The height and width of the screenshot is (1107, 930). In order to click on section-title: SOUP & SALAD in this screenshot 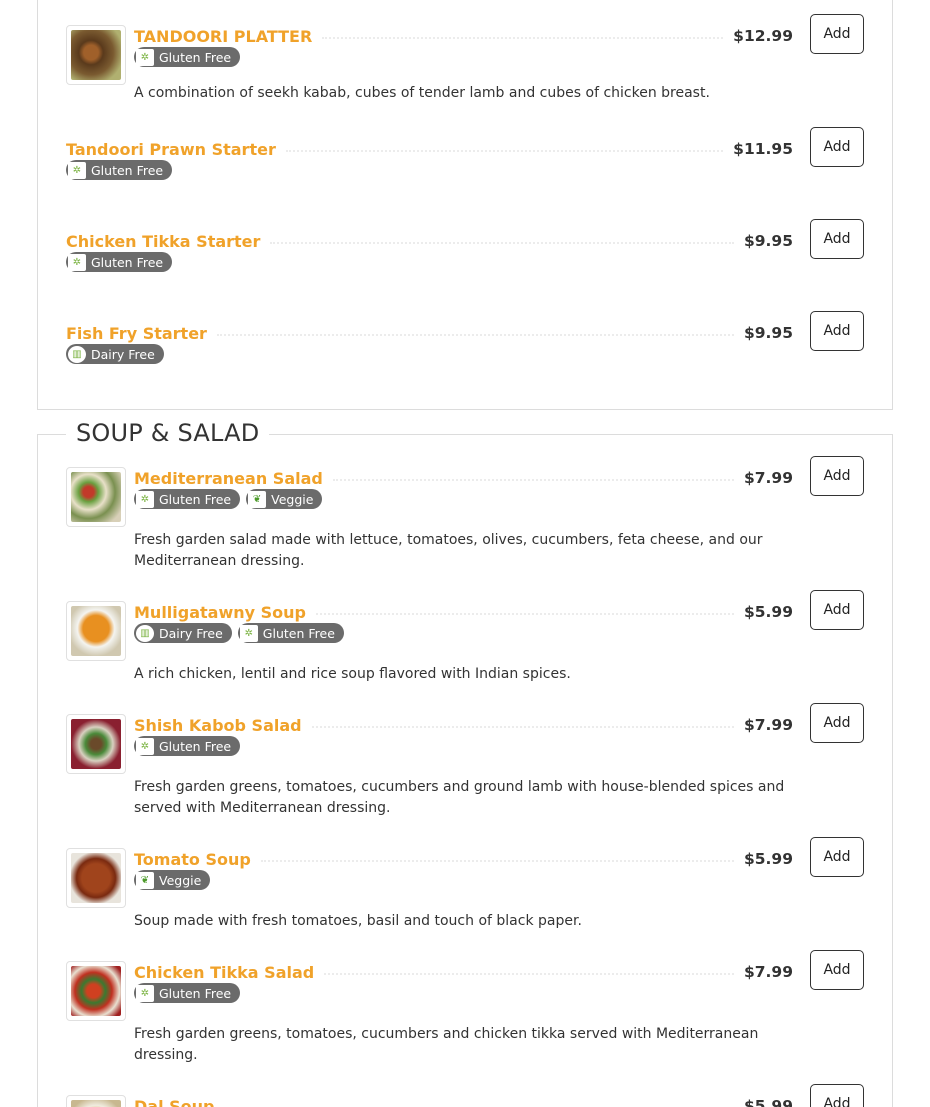, I will do `click(168, 433)`.